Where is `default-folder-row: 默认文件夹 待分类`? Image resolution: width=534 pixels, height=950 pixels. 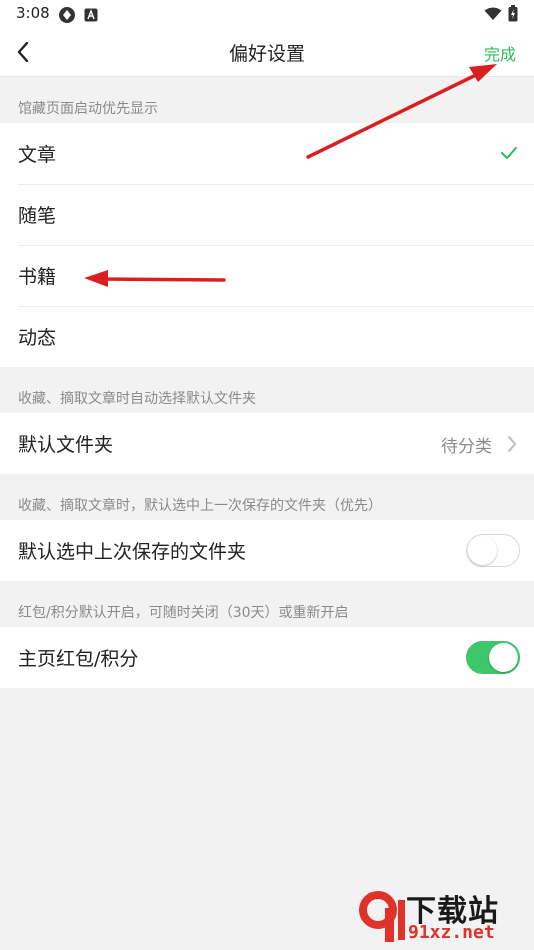
default-folder-row: 默认文件夹 待分类 is located at coordinates (267, 443).